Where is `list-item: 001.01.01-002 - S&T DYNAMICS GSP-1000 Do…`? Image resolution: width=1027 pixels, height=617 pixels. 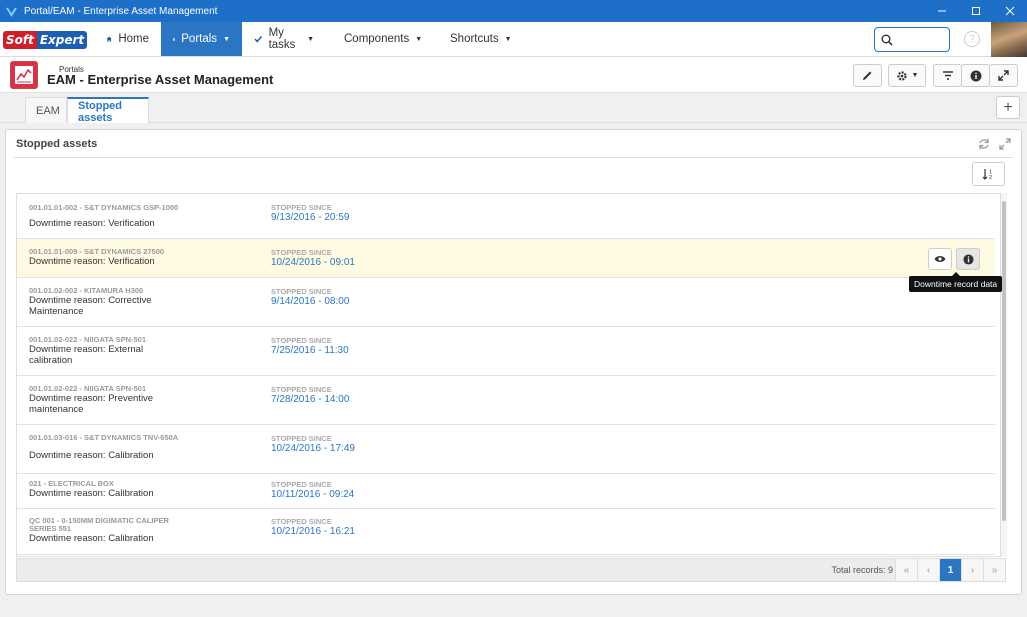
list-item: 001.01.01-002 - S&T DYNAMICS GSP-1000 Do… is located at coordinates (506, 216).